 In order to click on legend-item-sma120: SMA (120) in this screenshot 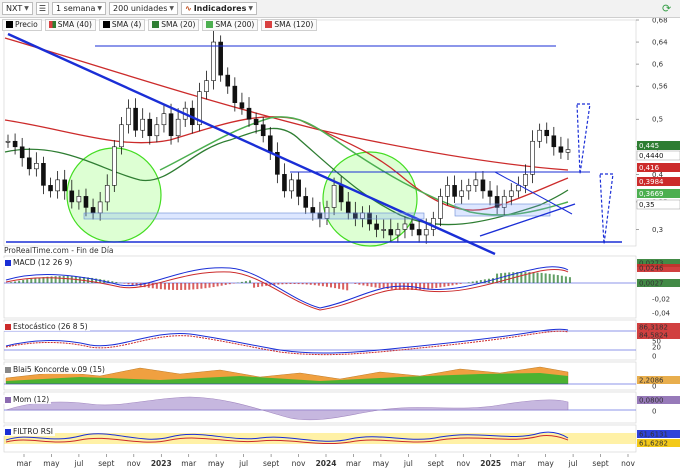, I will do `click(289, 24)`.